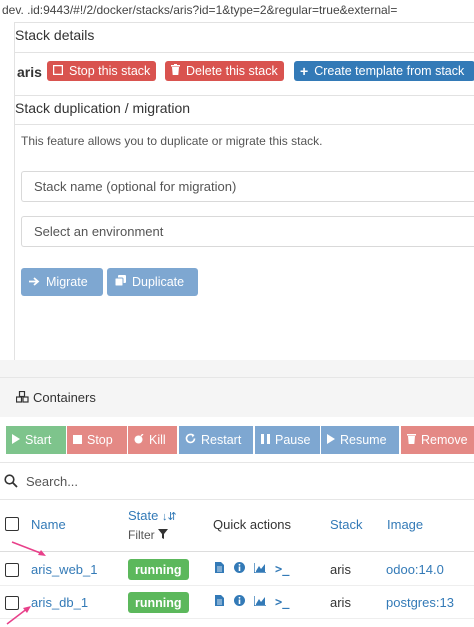 The image size is (474, 627). Describe the element at coordinates (141, 535) in the screenshot. I see `filter-label: Filter` at that location.